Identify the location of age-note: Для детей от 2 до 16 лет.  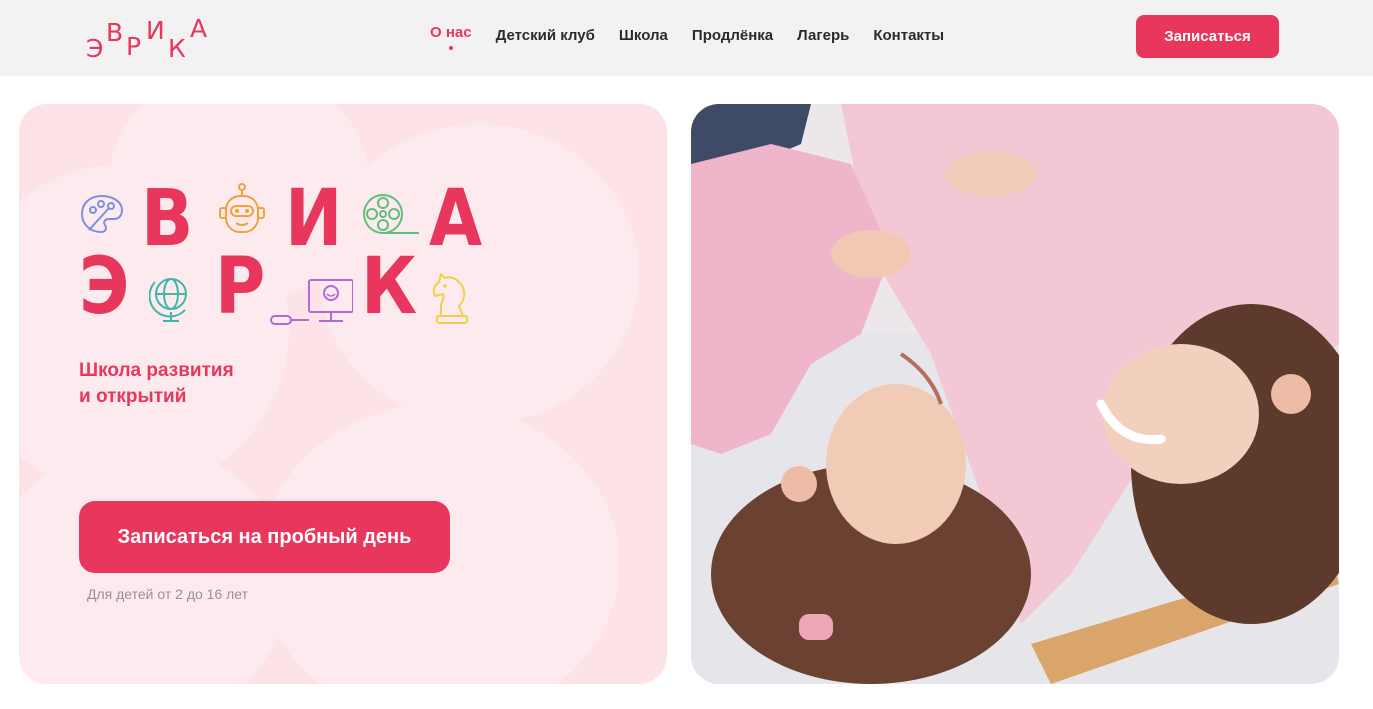
(168, 594).